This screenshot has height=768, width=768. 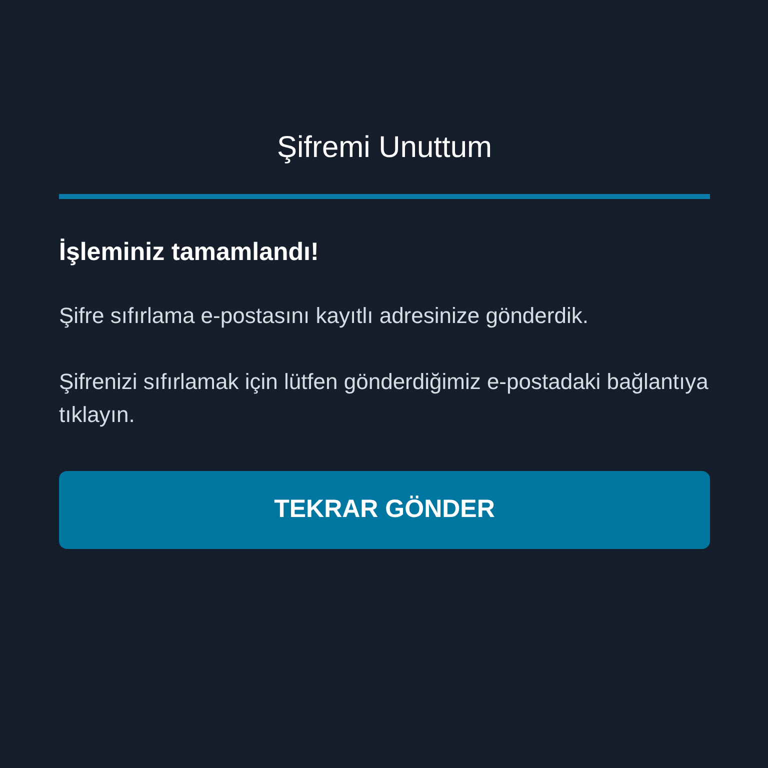 I want to click on message-text: Şifrenizi sıfırlamak için lütfen gönderdiğimiz e-postadaki bağlantıya tıklayın., so click(x=384, y=398).